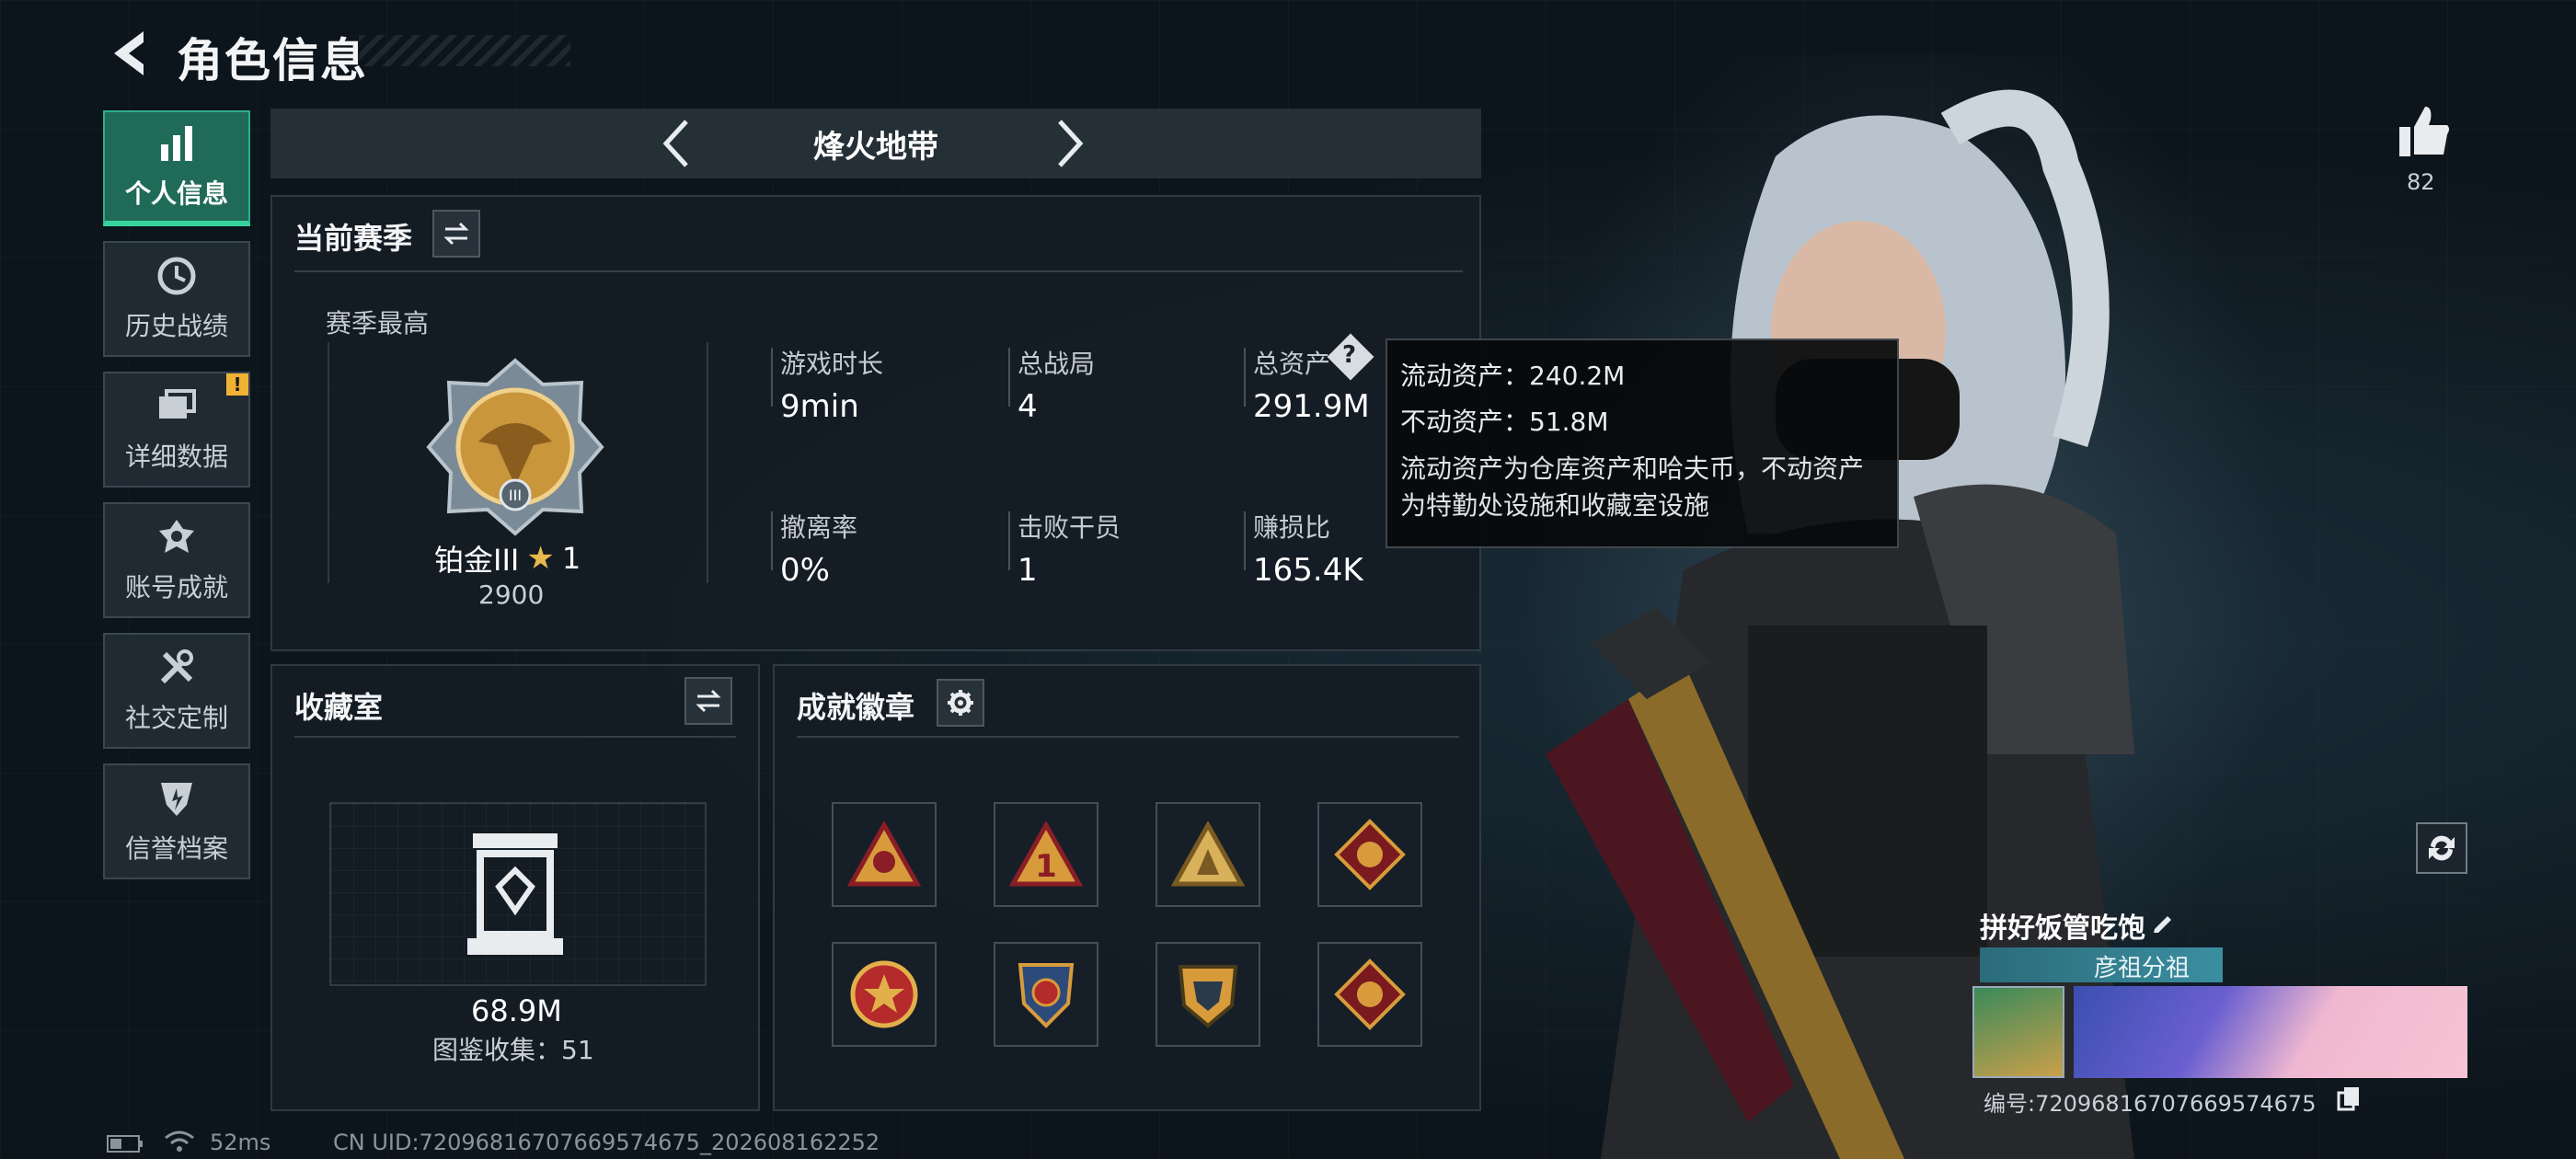 The width and height of the screenshot is (2576, 1159). I want to click on stat-label: 总资产, so click(1292, 364).